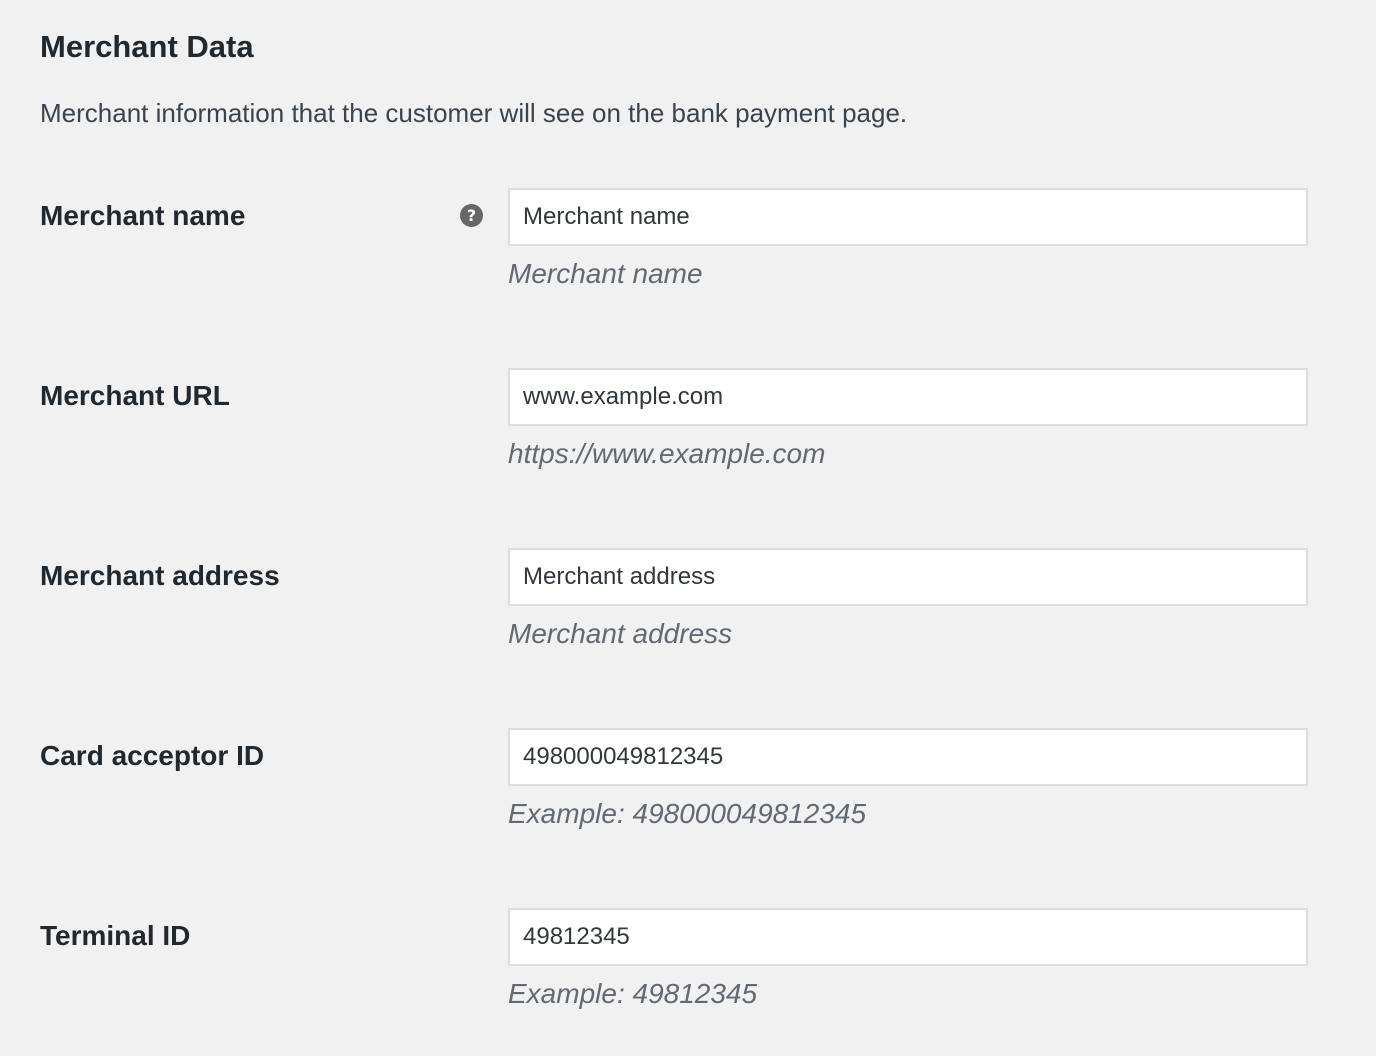 The image size is (1376, 1056). Describe the element at coordinates (688, 428) in the screenshot. I see `merchant-url-row: Merchant URL https://www.example.com` at that location.